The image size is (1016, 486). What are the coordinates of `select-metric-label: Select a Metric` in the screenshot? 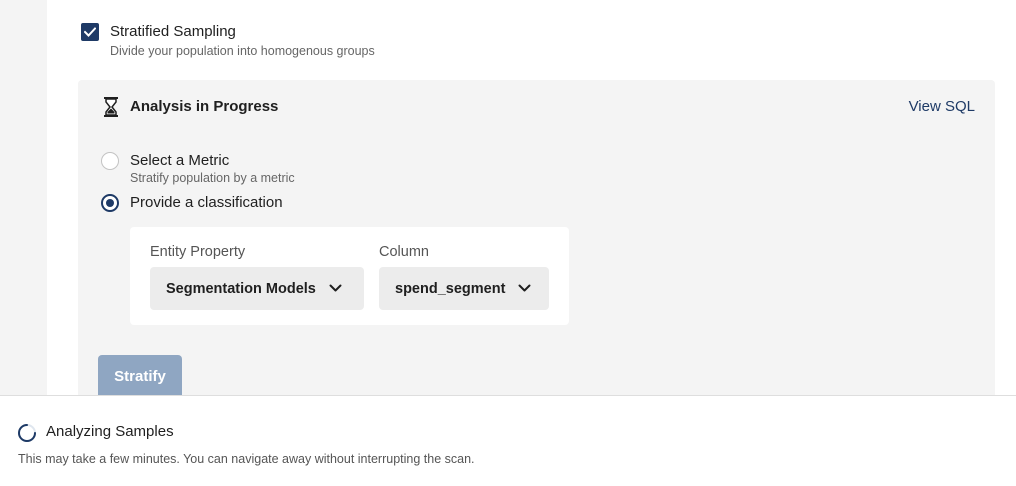 It's located at (179, 161).